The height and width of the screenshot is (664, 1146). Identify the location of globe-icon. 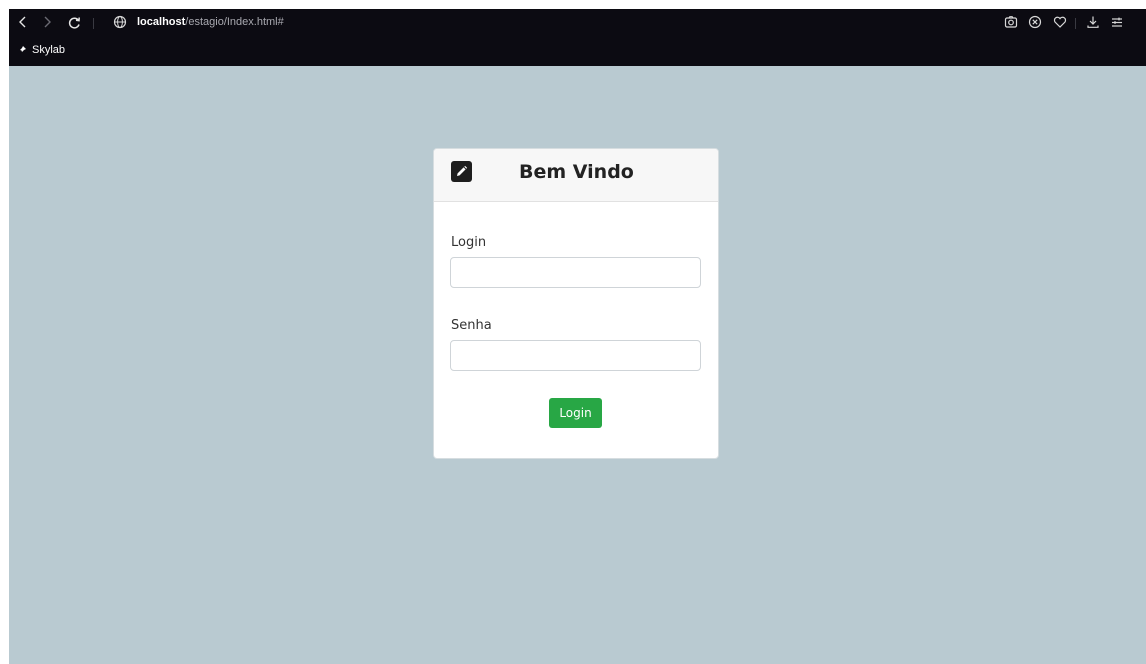
(120, 22).